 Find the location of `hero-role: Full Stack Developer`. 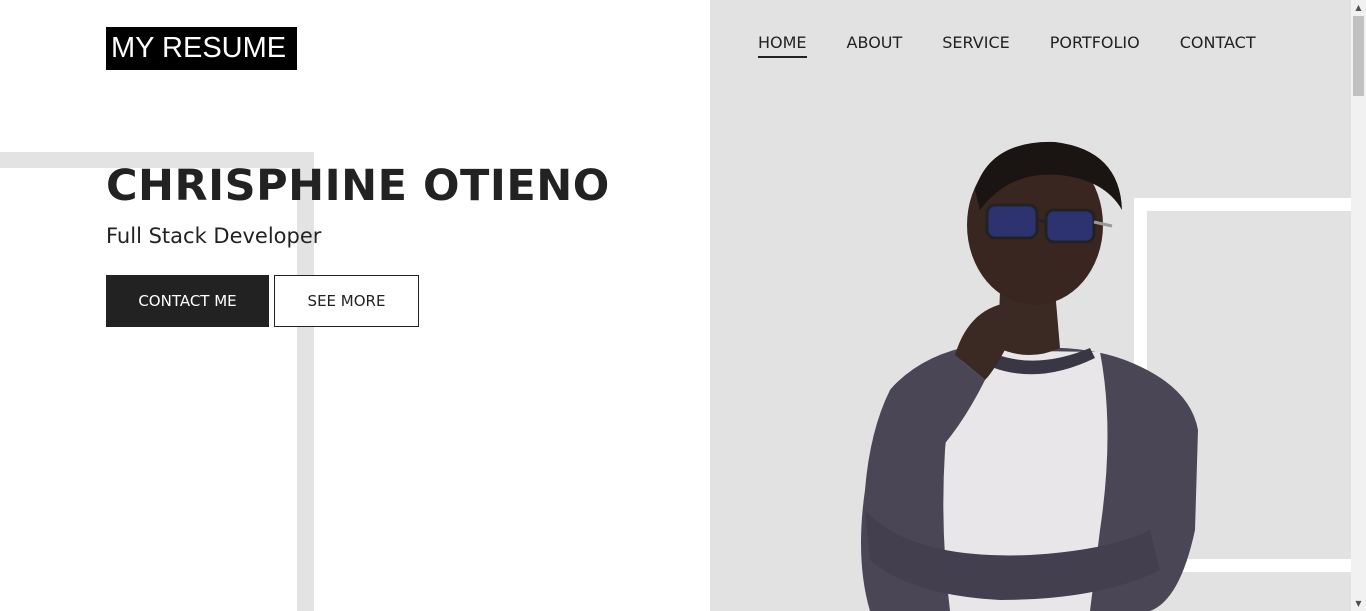

hero-role: Full Stack Developer is located at coordinates (214, 236).